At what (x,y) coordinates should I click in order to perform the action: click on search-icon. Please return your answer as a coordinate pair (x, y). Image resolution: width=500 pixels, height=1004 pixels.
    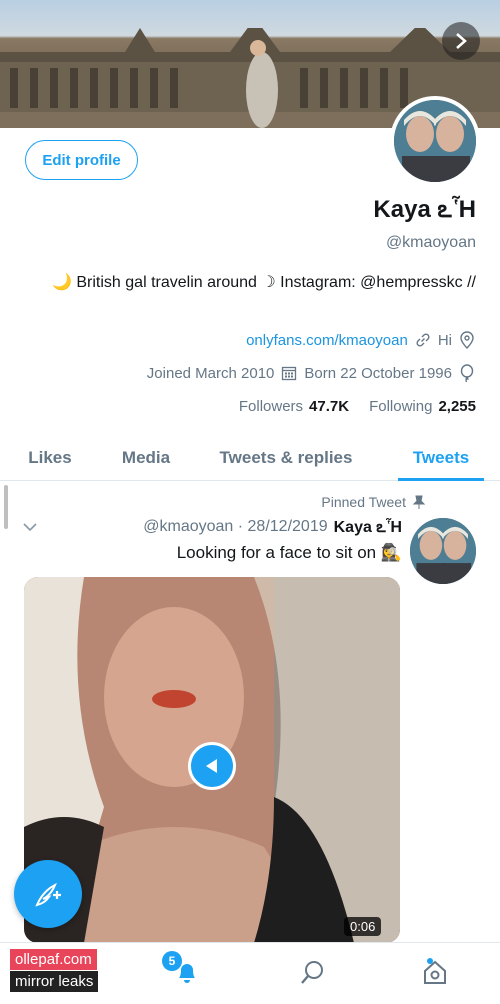
    Looking at the image, I should click on (312, 972).